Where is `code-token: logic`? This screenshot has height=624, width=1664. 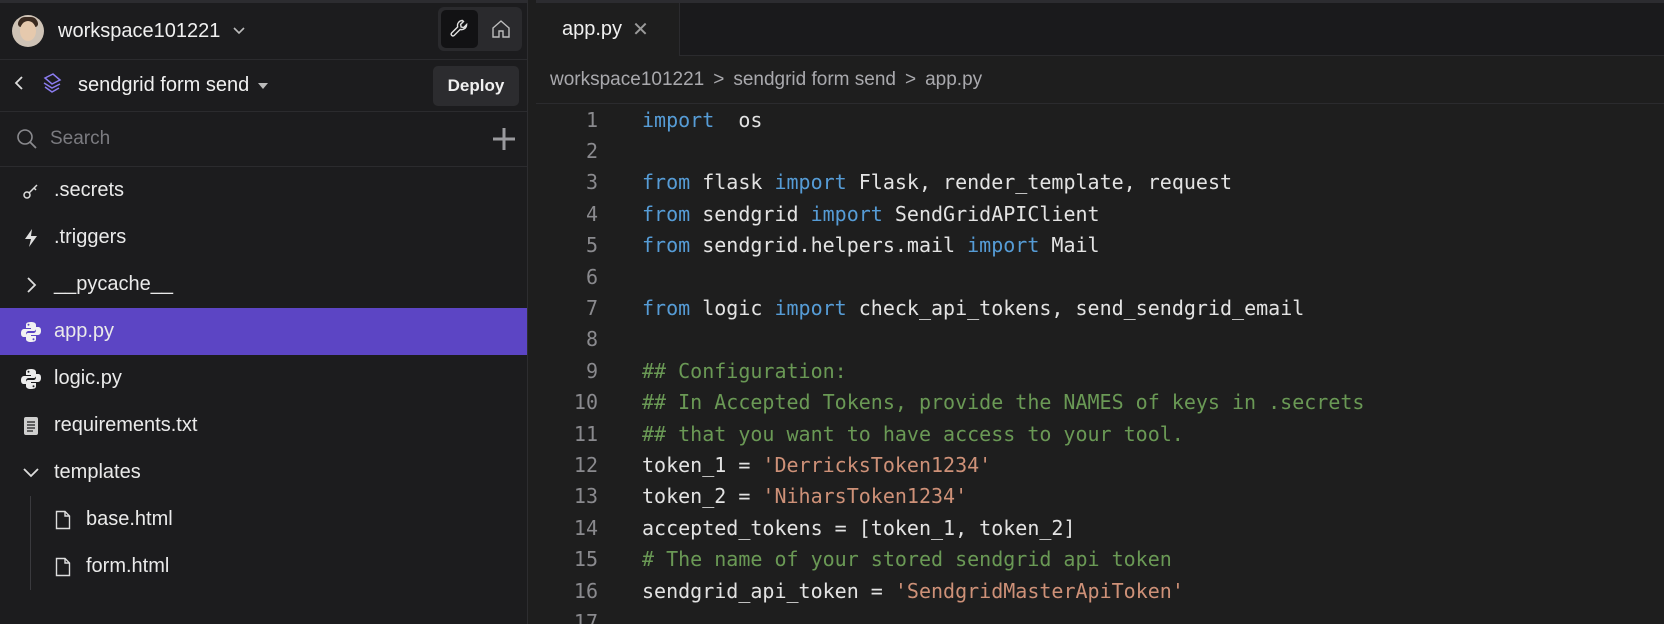
code-token: logic is located at coordinates (732, 308).